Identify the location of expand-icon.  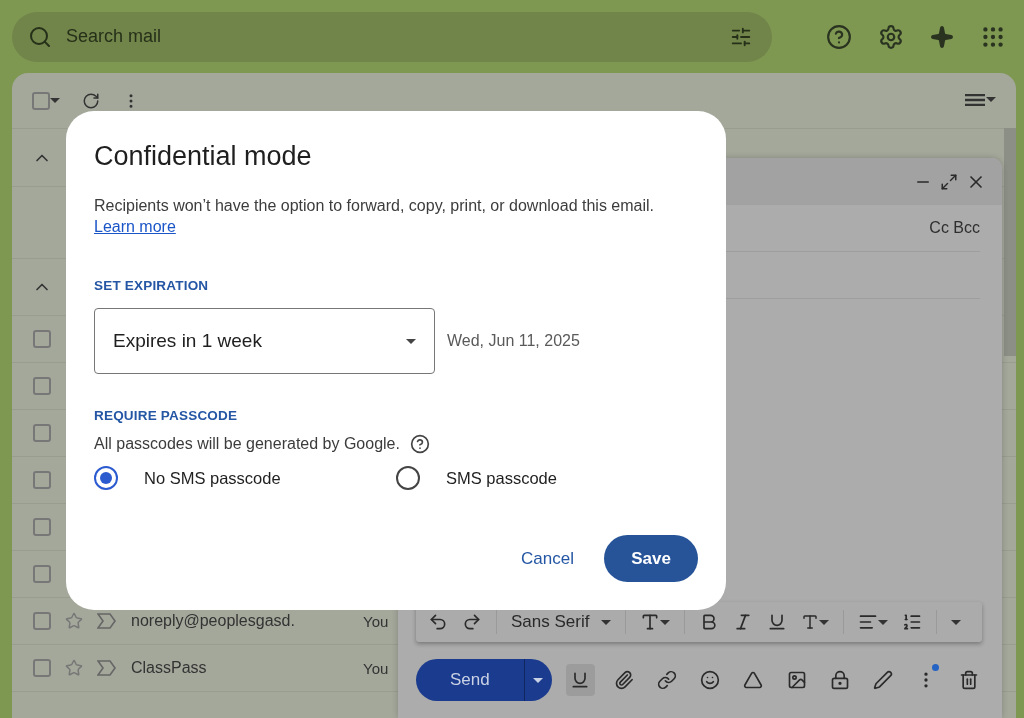
(949, 181).